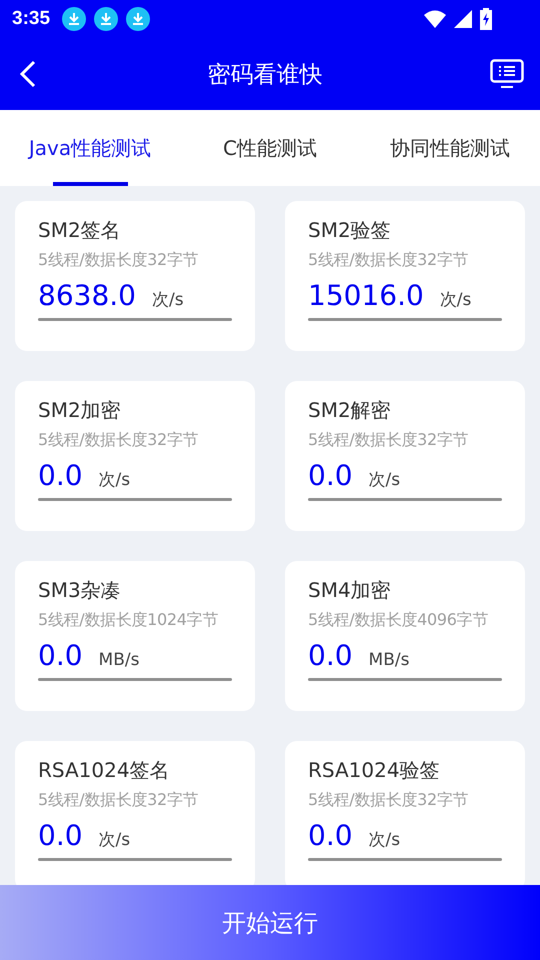 The height and width of the screenshot is (960, 540). What do you see at coordinates (90, 148) in the screenshot?
I see `tab: Java性能测试` at bounding box center [90, 148].